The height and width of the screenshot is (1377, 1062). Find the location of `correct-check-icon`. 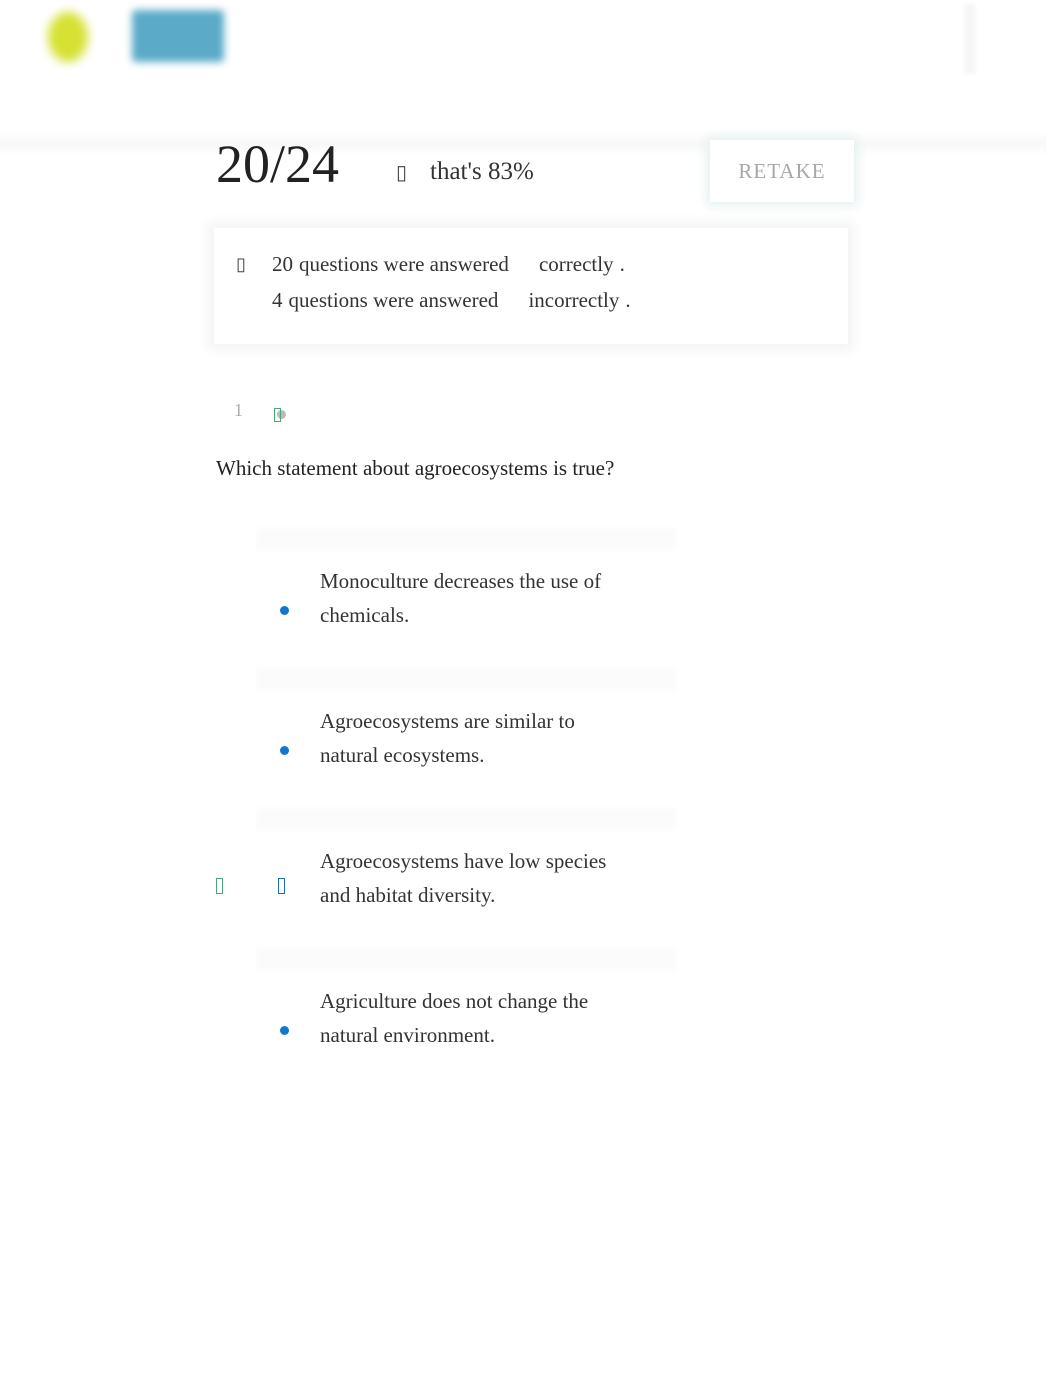

correct-check-icon is located at coordinates (219, 886).